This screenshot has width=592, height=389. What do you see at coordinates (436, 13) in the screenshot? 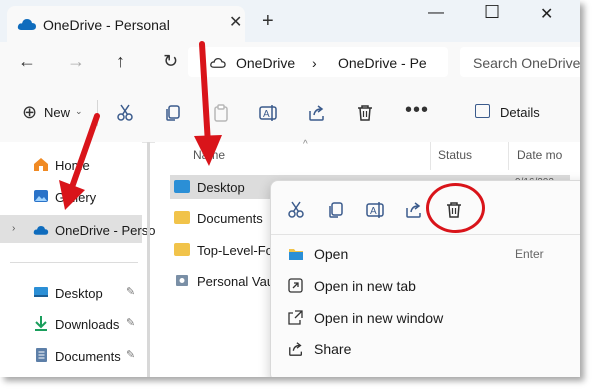
I see `minimize-button: —` at bounding box center [436, 13].